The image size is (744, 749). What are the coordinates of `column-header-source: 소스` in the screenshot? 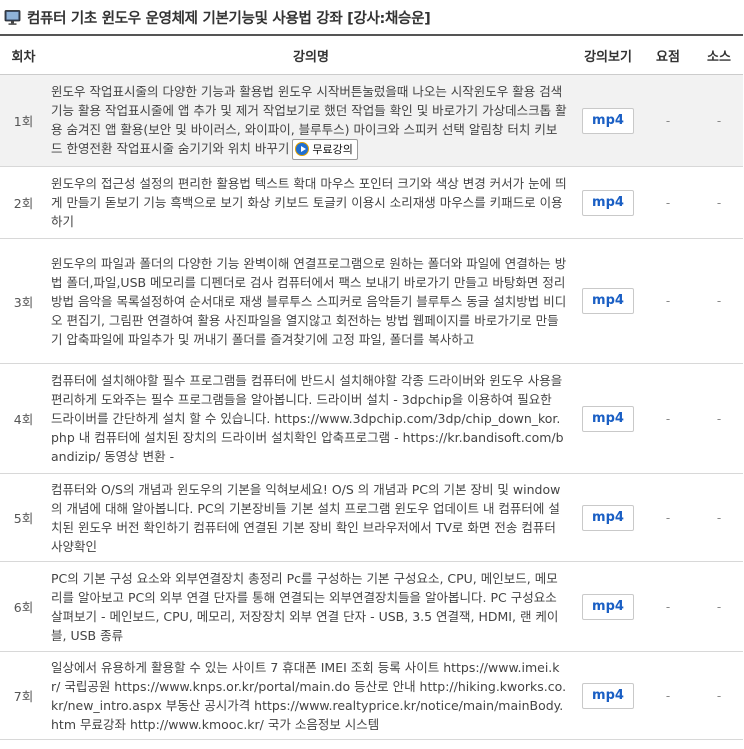 It's located at (719, 55).